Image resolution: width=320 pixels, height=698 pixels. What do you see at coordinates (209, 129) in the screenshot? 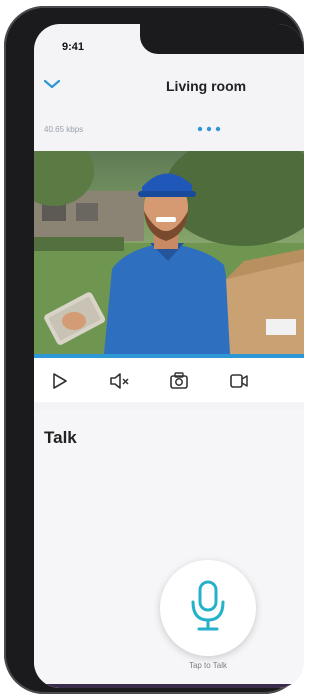
I see `more-dots-icon` at bounding box center [209, 129].